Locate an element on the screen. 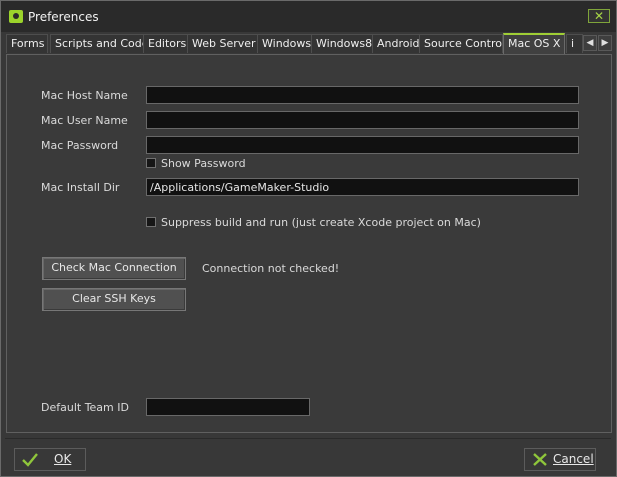 The height and width of the screenshot is (477, 617). checkmark-icon is located at coordinates (30, 460).